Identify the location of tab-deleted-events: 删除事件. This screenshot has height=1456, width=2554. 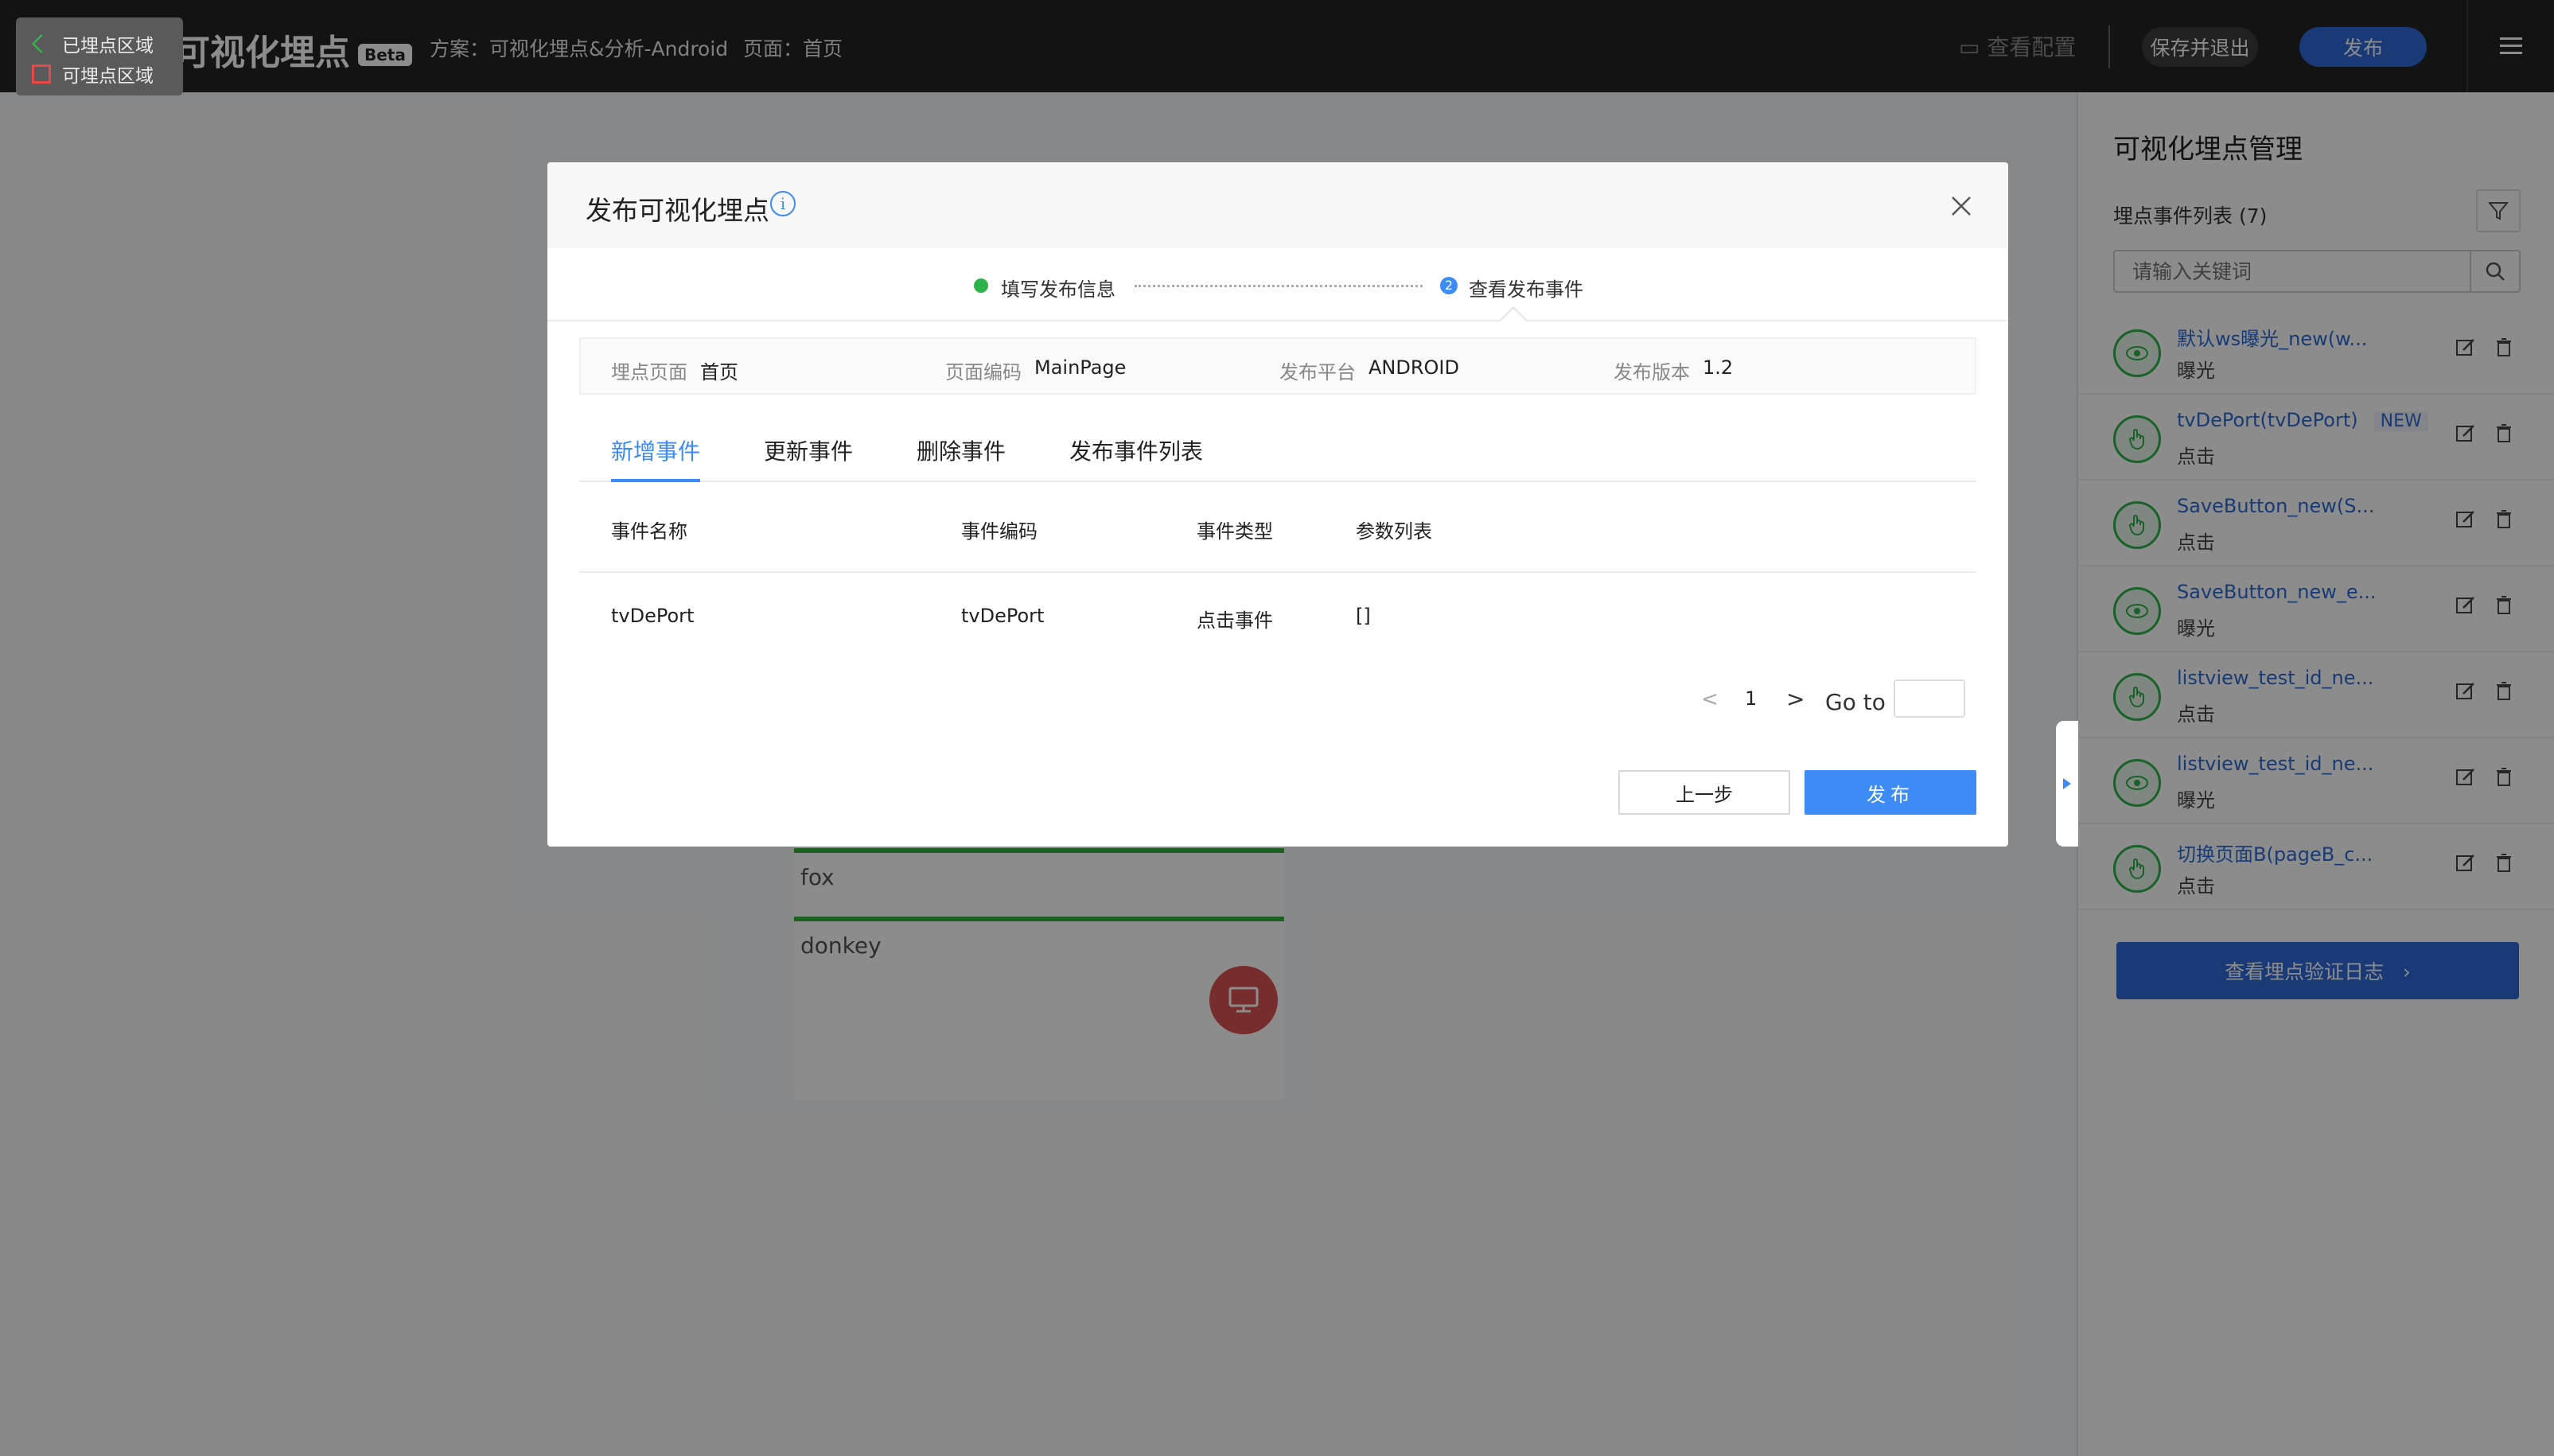
(961, 450).